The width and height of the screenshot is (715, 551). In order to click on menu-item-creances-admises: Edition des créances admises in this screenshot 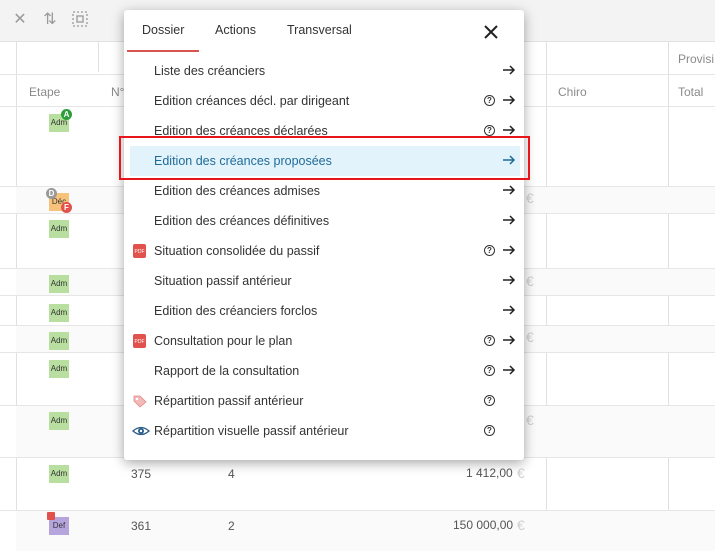, I will do `click(324, 191)`.